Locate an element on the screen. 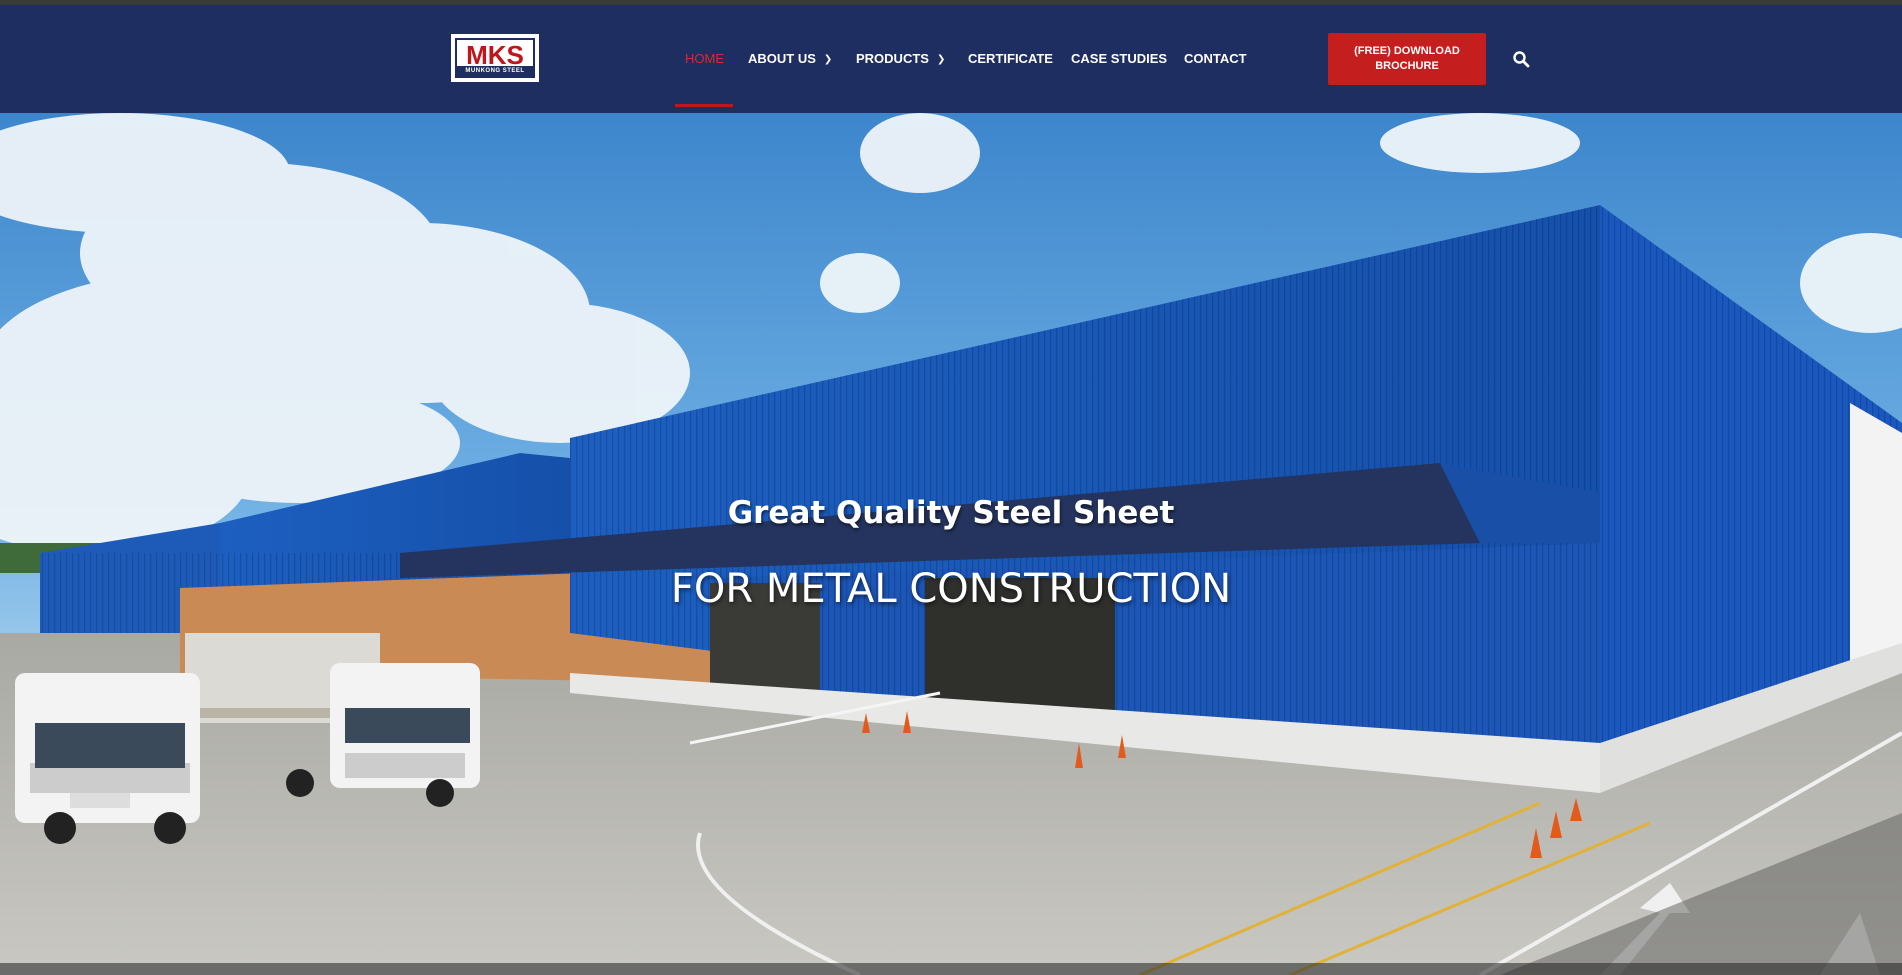  nav-case-studies: CASE STUDIES is located at coordinates (1119, 59).